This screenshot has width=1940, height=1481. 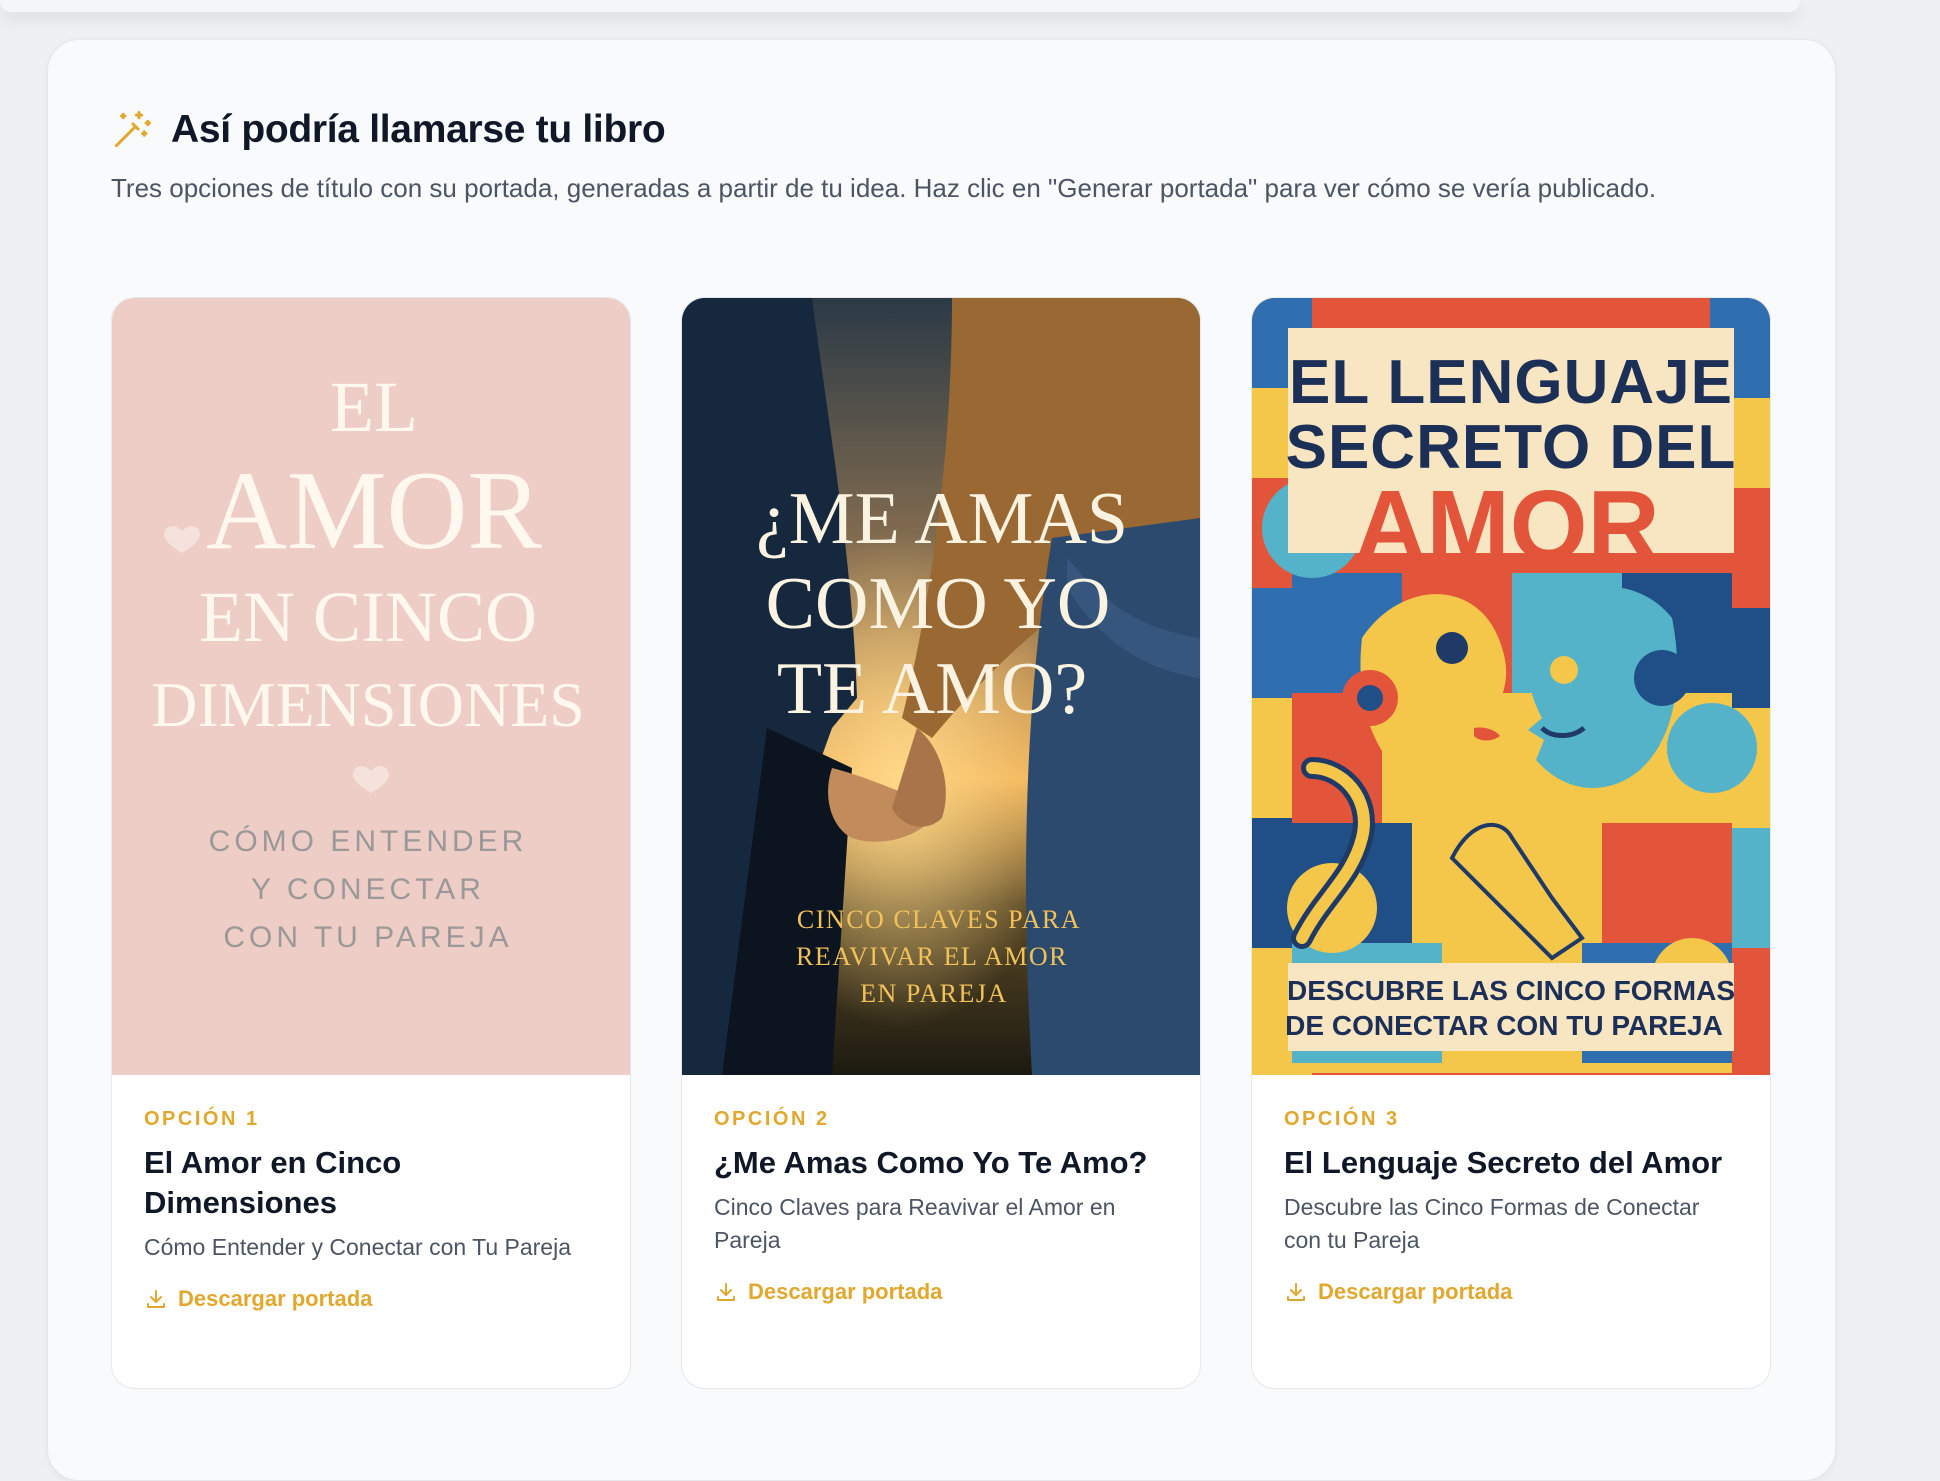 I want to click on cover-1-tagline-2: Y CONECTAR, so click(x=368, y=889).